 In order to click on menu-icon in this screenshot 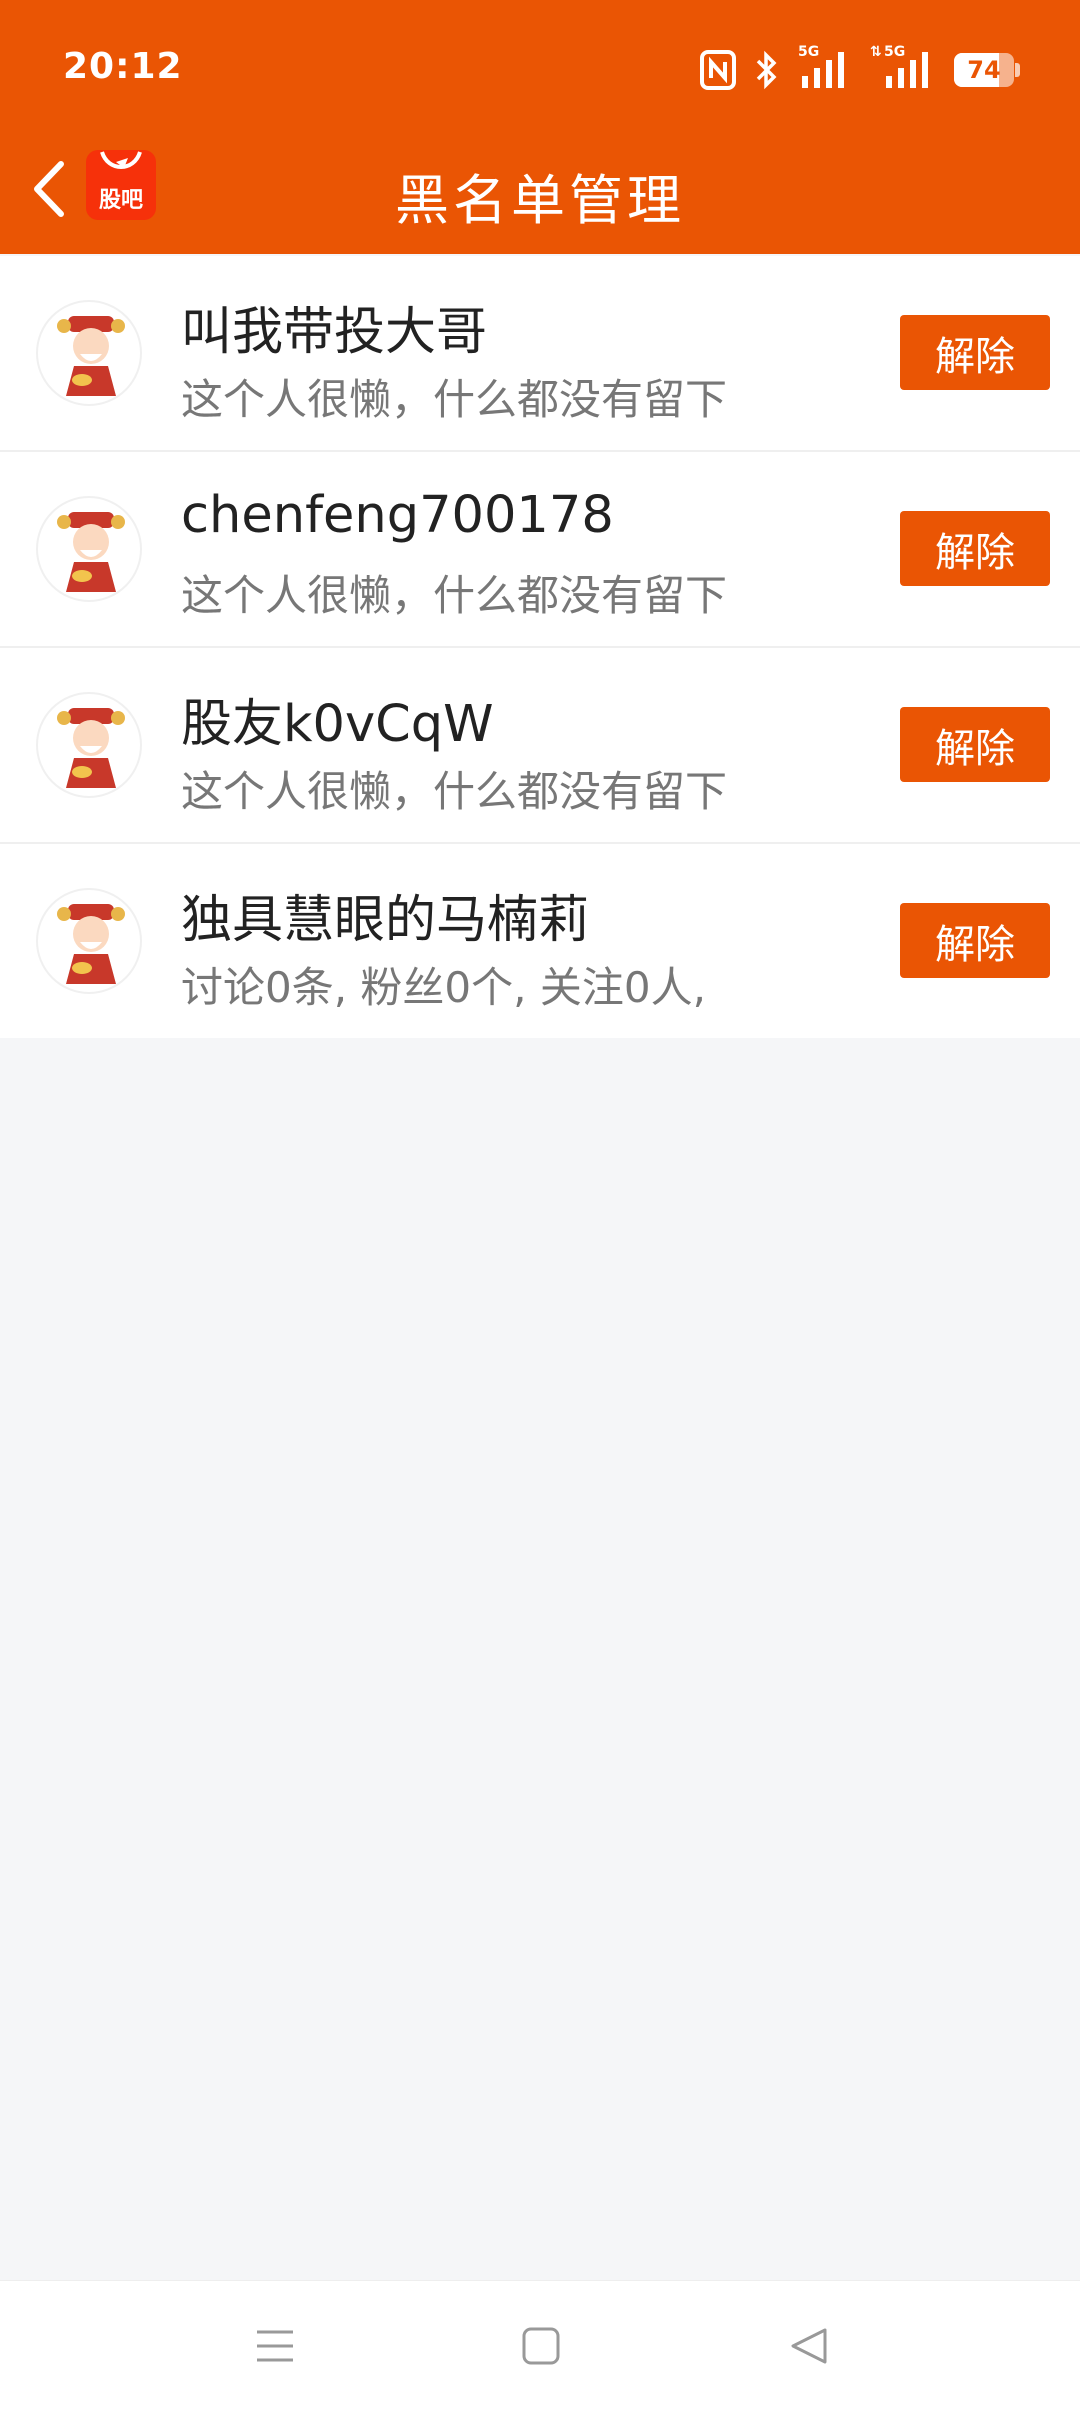, I will do `click(275, 2346)`.